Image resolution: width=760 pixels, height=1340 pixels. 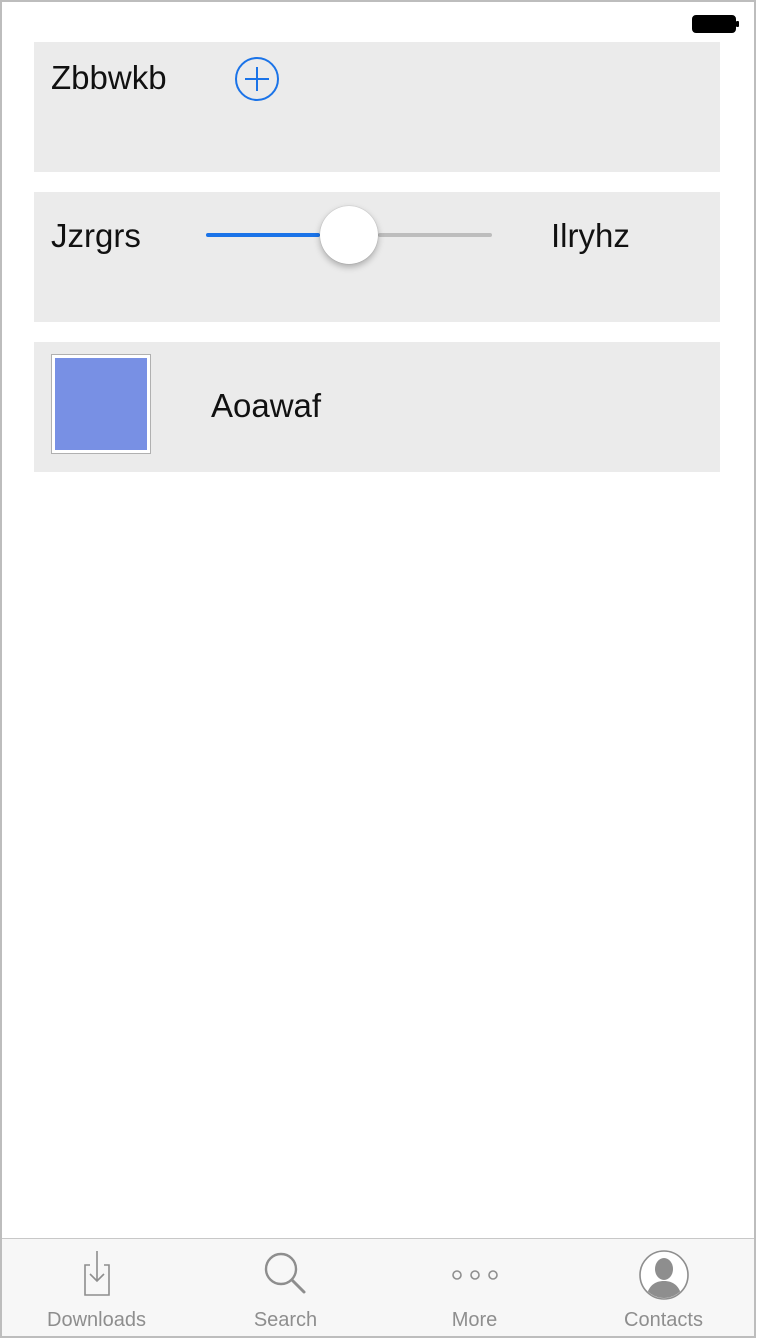 I want to click on tab-contacts-label: Contacts, so click(x=663, y=1320).